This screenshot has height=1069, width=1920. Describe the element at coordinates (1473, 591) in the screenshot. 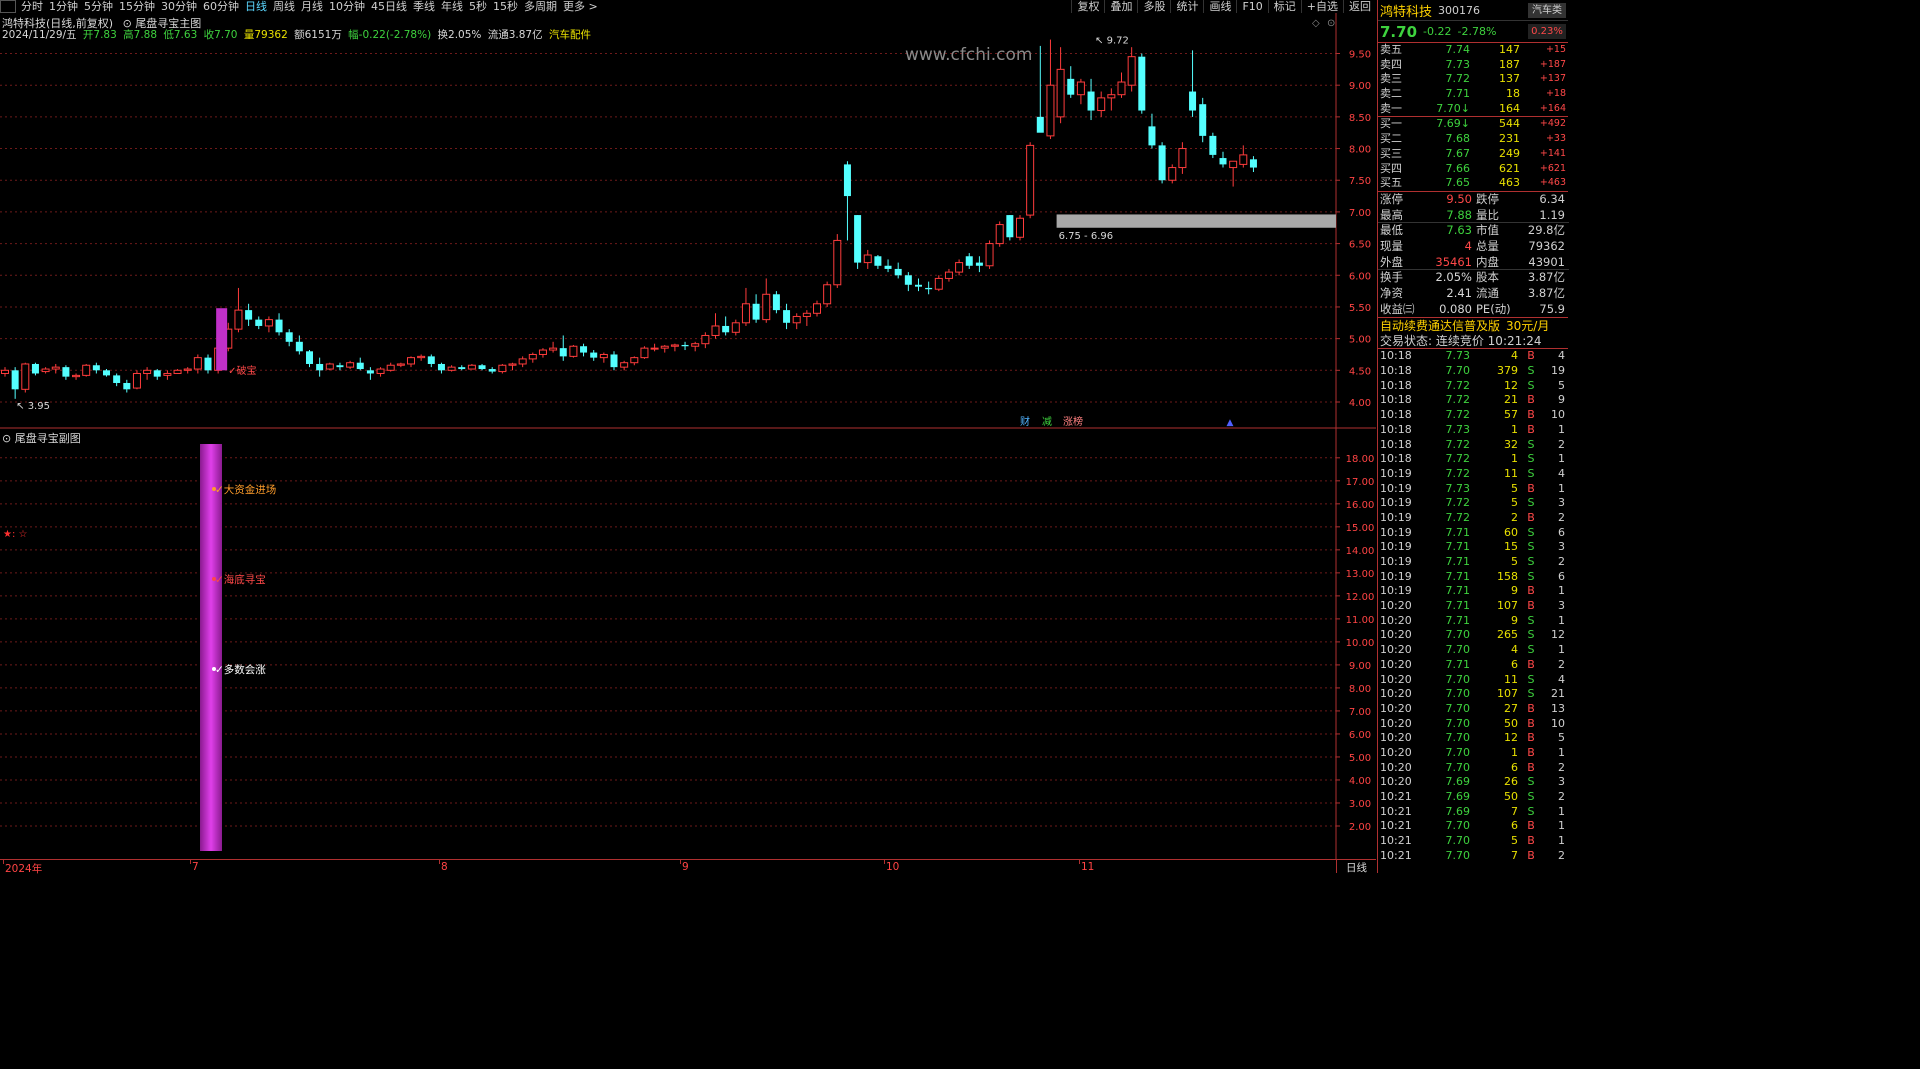

I see `trade-tick-row: 10:19 7.71 9 B 1` at that location.